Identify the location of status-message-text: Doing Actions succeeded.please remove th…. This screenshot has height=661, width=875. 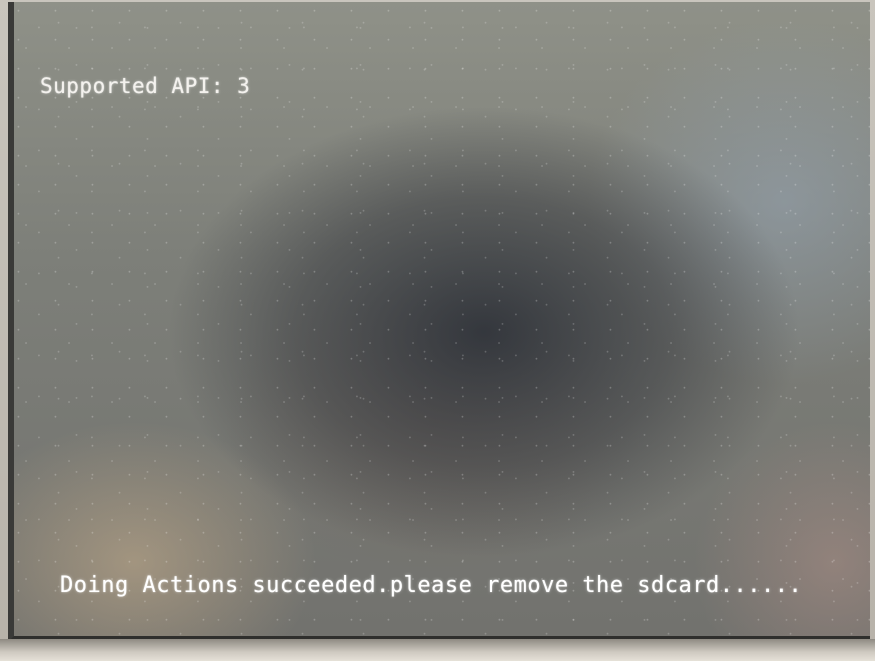
(431, 585).